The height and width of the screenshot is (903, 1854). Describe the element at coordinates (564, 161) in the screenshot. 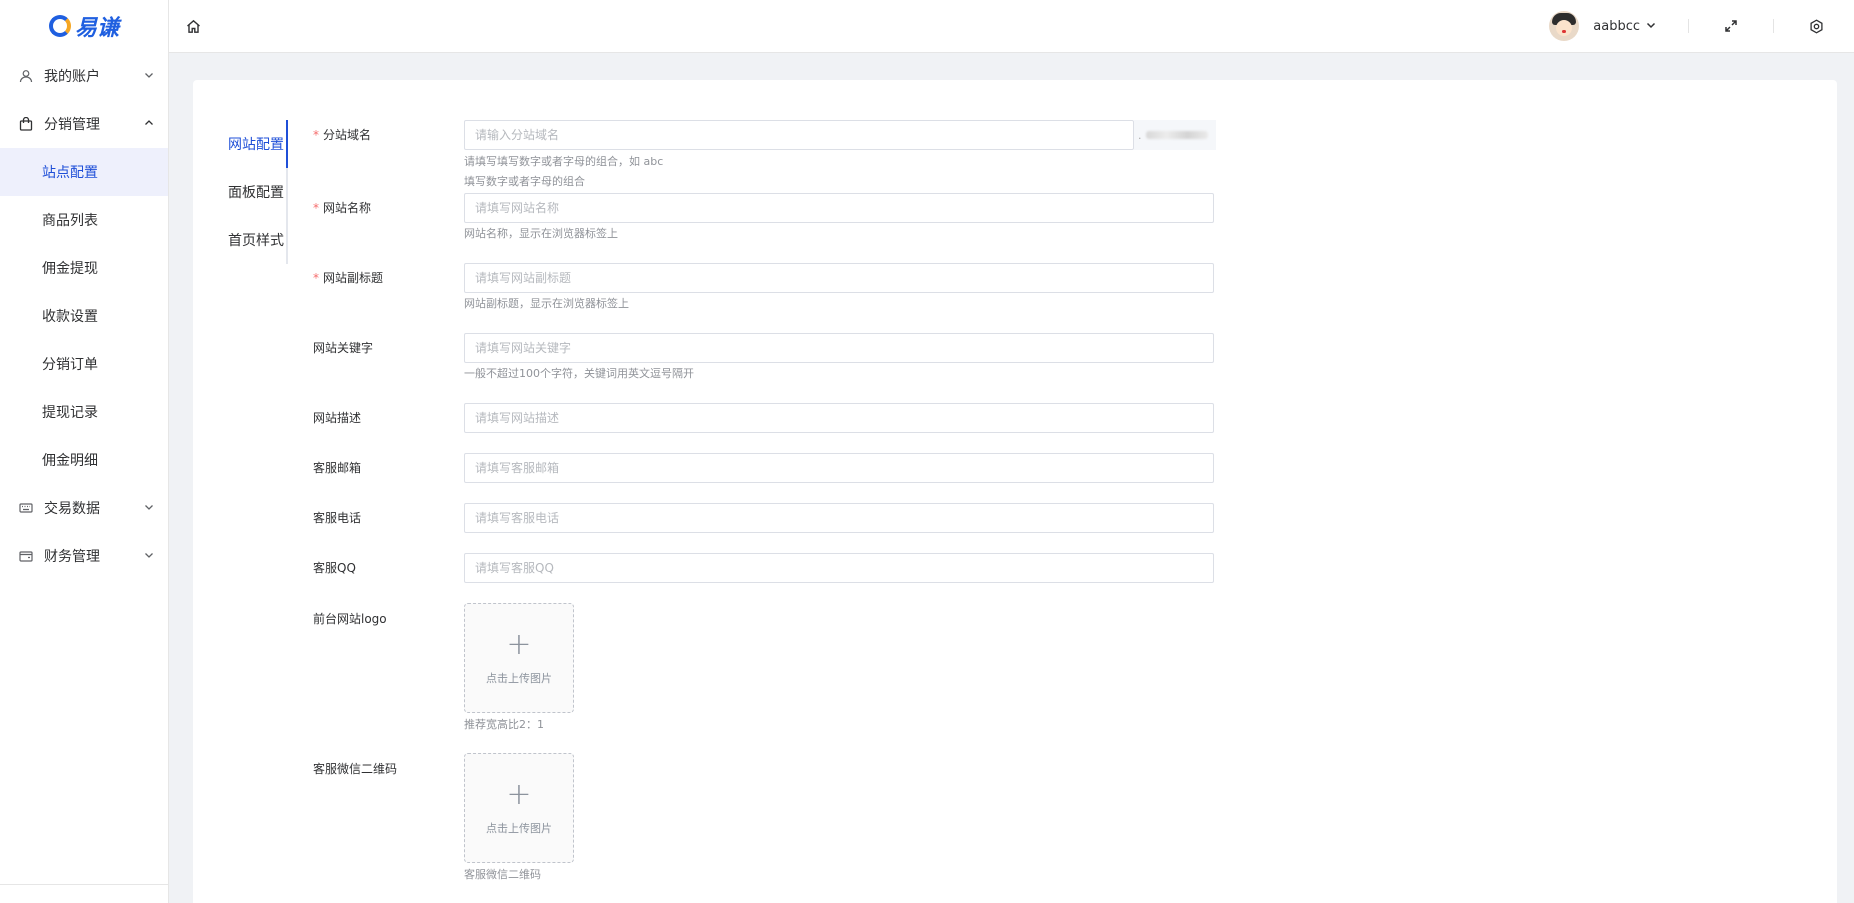

I see `domain-hint: 请填写填写数字或者字母的组合，如 abc` at that location.